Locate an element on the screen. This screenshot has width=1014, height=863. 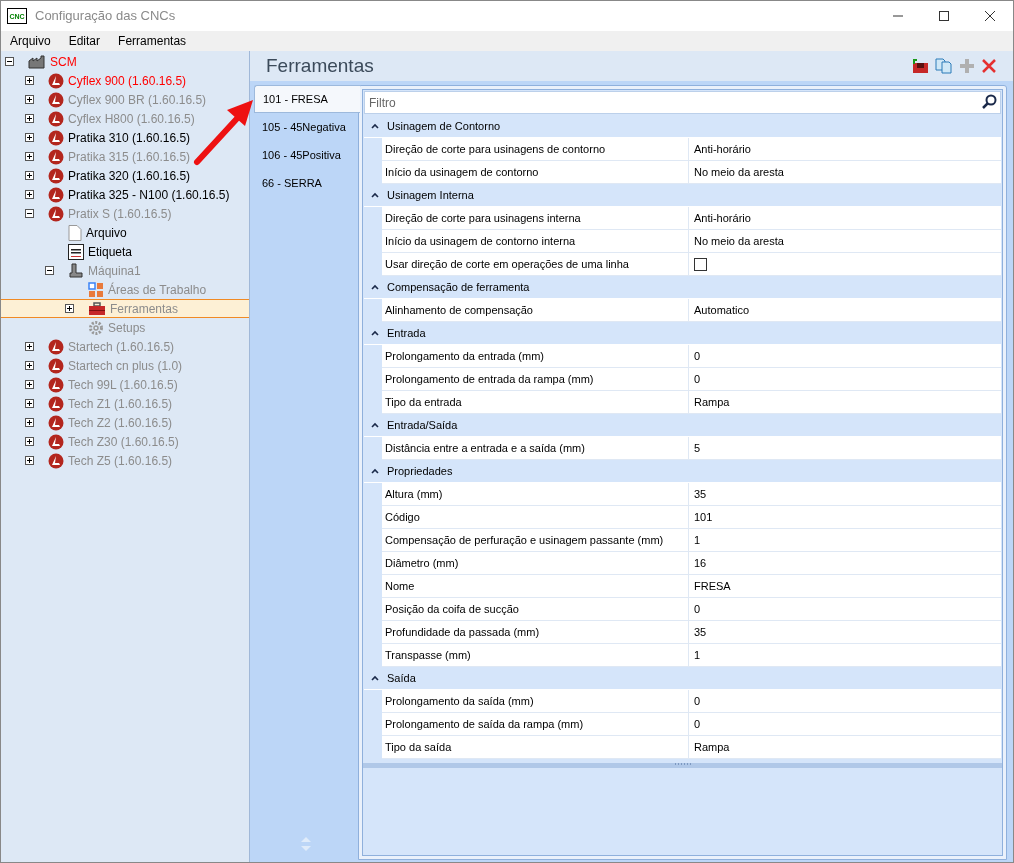
tool-tab: 106 - 45Positiva is located at coordinates (306, 155).